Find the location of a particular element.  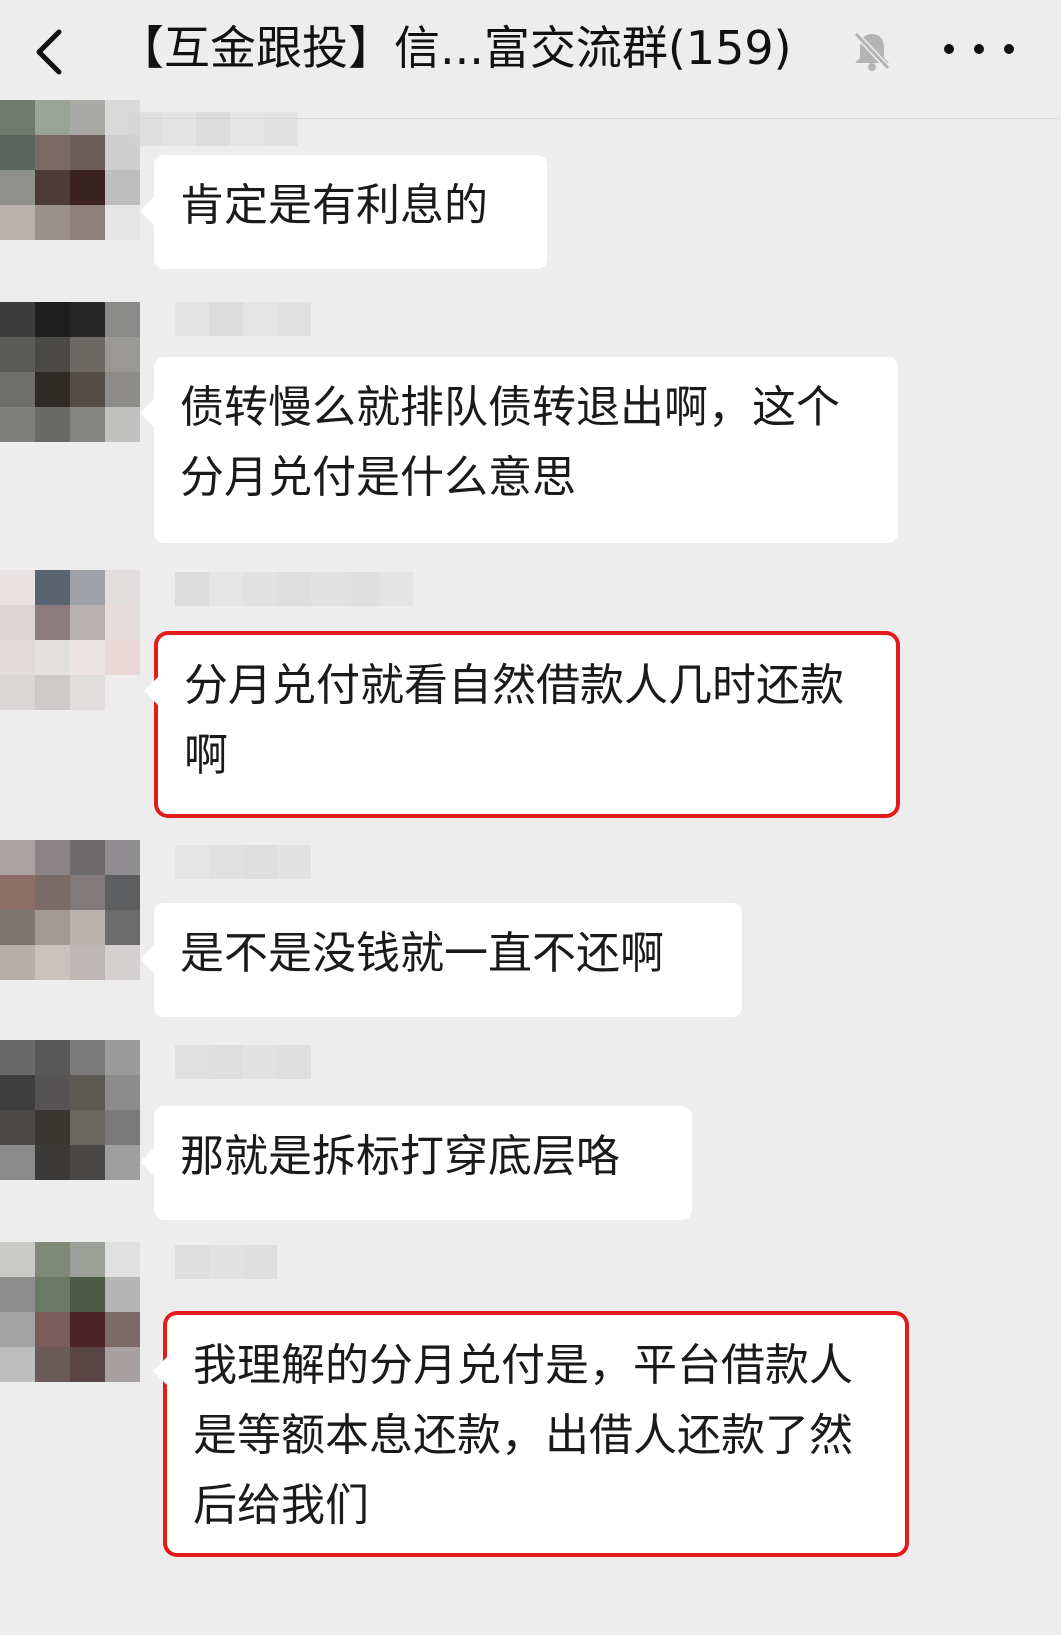

more-dot is located at coordinates (979, 49).